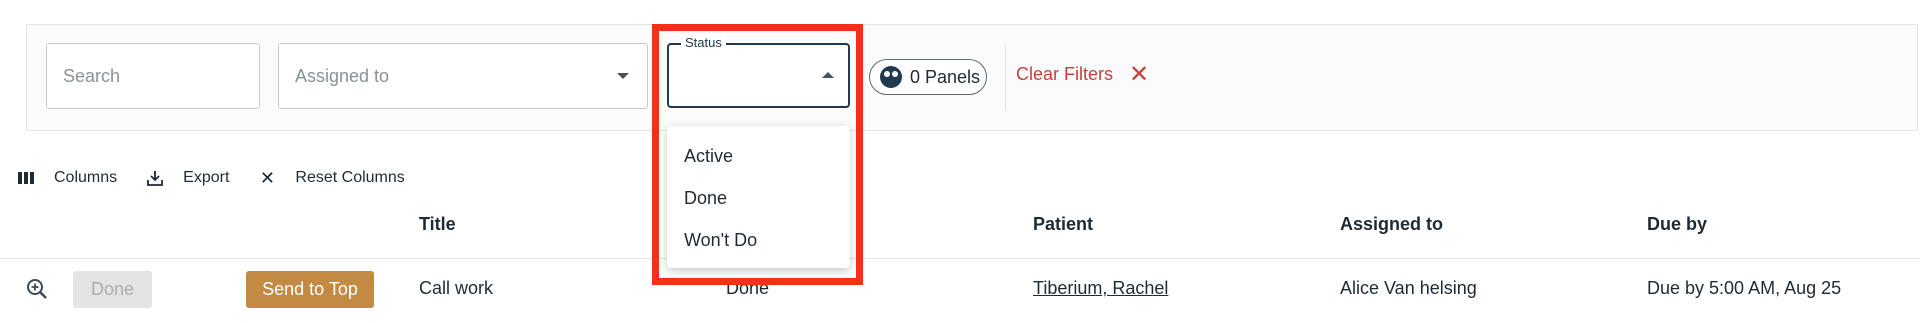 This screenshot has width=1920, height=323. I want to click on cell-due-by: Due by 5:00 AM, Aug 25, so click(1744, 288).